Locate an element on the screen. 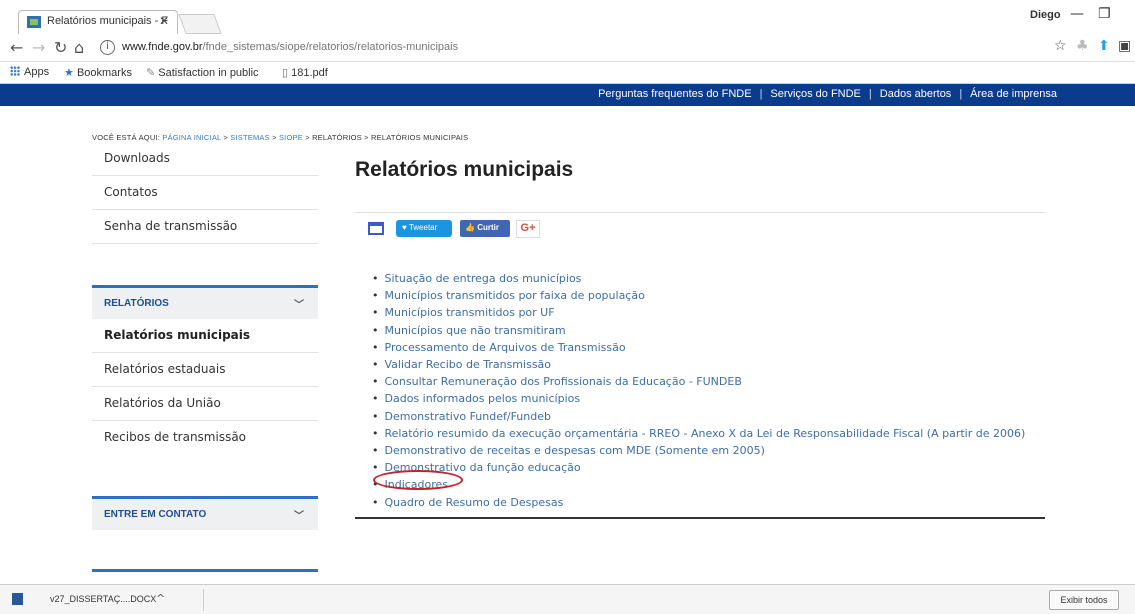  sidebar-item-relatorios-uniao: Relatórios da União is located at coordinates (205, 404).